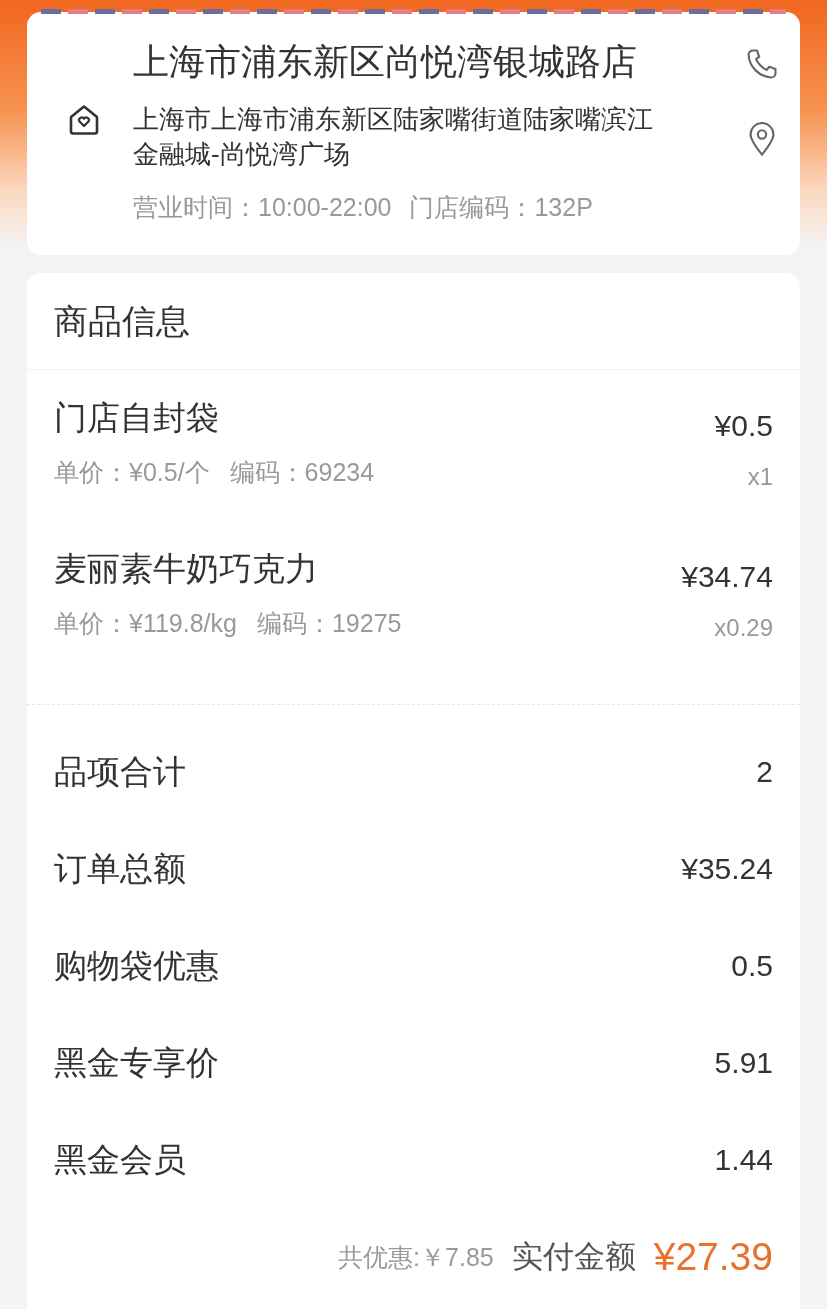 The height and width of the screenshot is (1309, 827). I want to click on home-icon, so click(84, 120).